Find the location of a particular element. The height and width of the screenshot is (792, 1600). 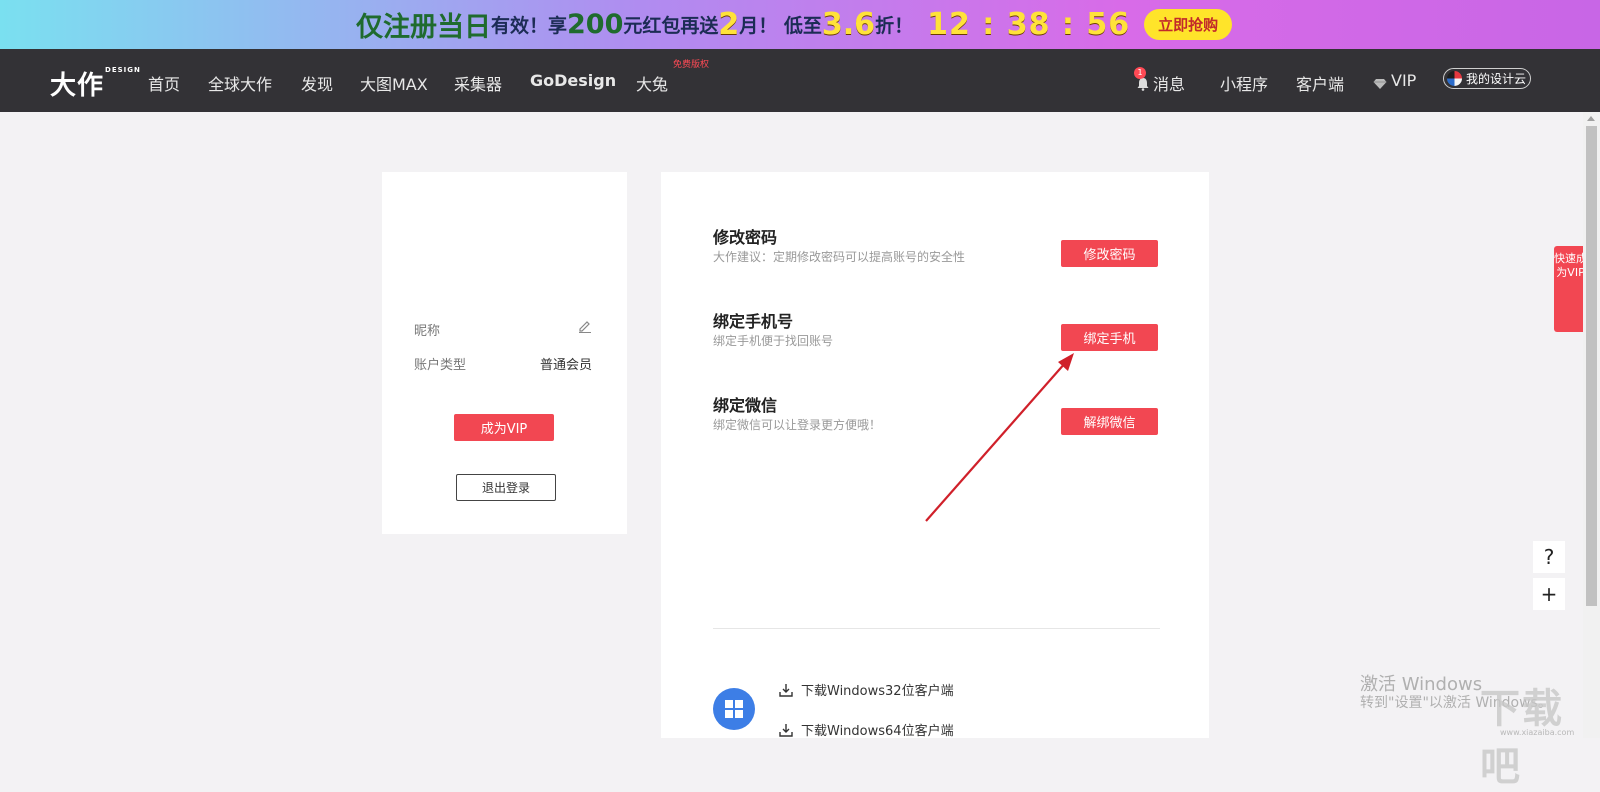

promo-part: 3.6 is located at coordinates (848, 24).